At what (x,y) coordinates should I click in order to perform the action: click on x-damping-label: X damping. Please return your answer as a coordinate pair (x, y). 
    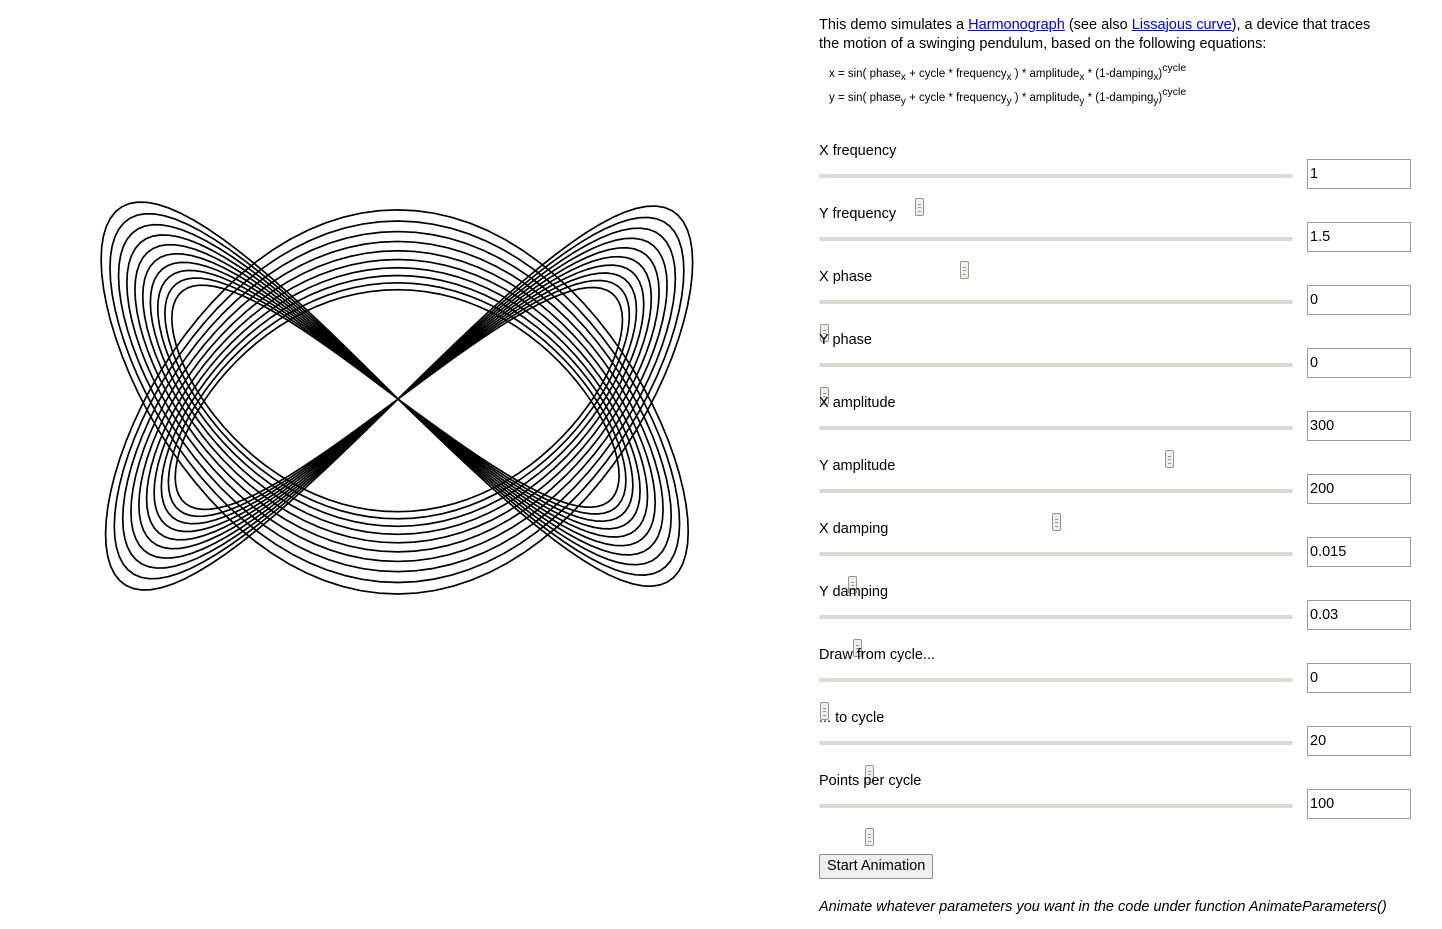
    Looking at the image, I should click on (854, 529).